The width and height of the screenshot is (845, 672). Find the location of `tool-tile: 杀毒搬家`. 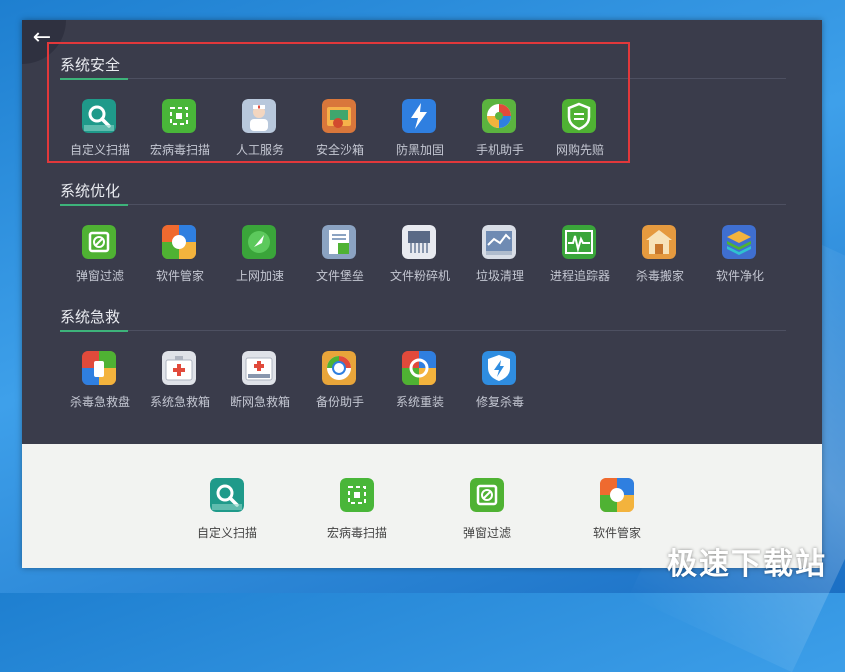

tool-tile: 杀毒搬家 is located at coordinates (660, 259).